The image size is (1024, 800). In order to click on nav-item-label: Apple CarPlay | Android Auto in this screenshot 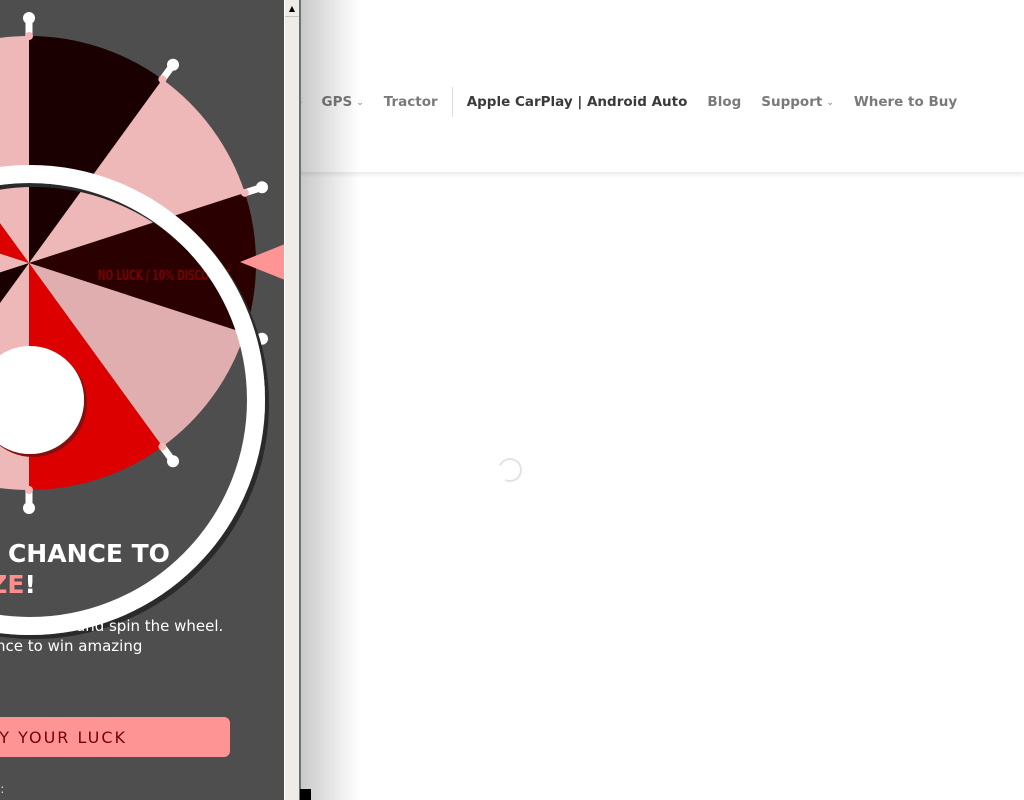, I will do `click(577, 102)`.